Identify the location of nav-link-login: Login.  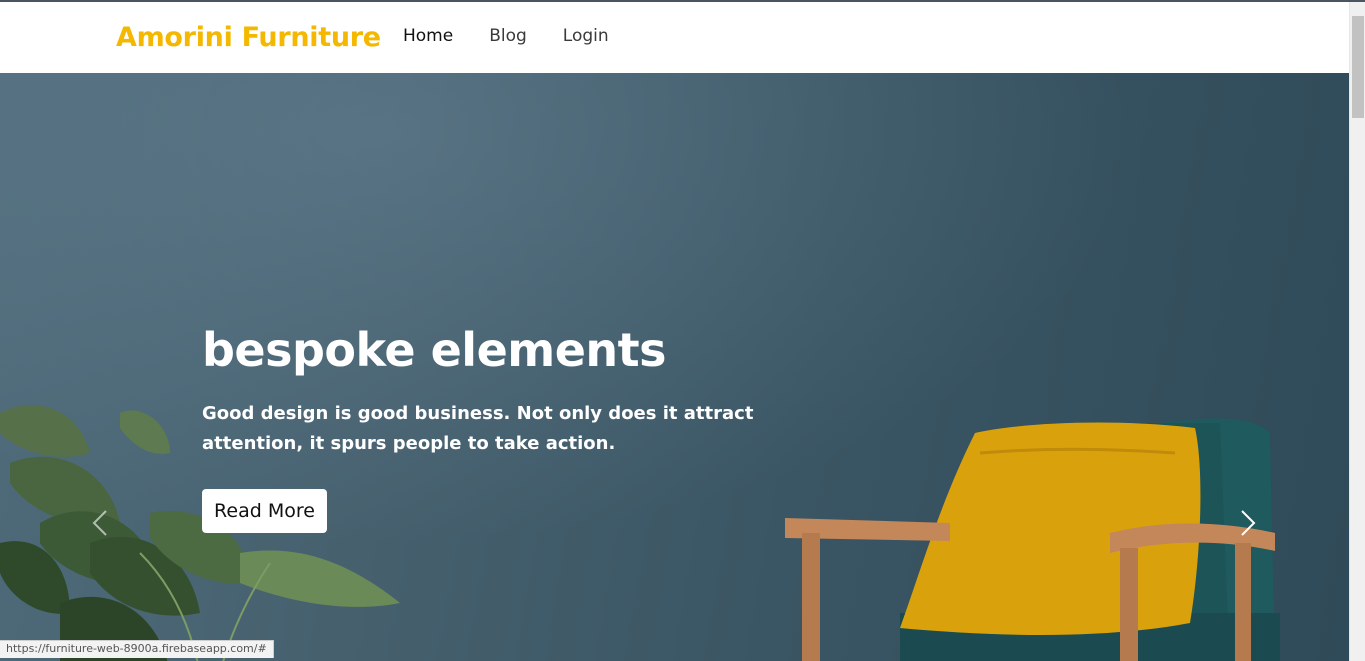
(586, 36).